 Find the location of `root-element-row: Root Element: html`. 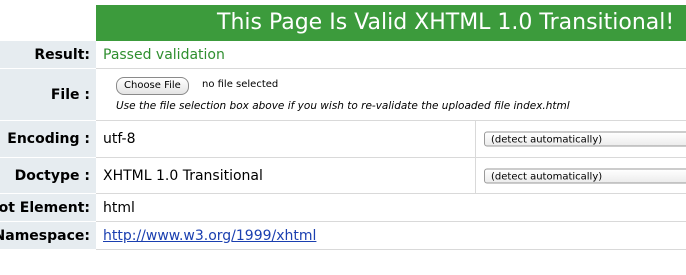

root-element-row: Root Element: html is located at coordinates (343, 208).